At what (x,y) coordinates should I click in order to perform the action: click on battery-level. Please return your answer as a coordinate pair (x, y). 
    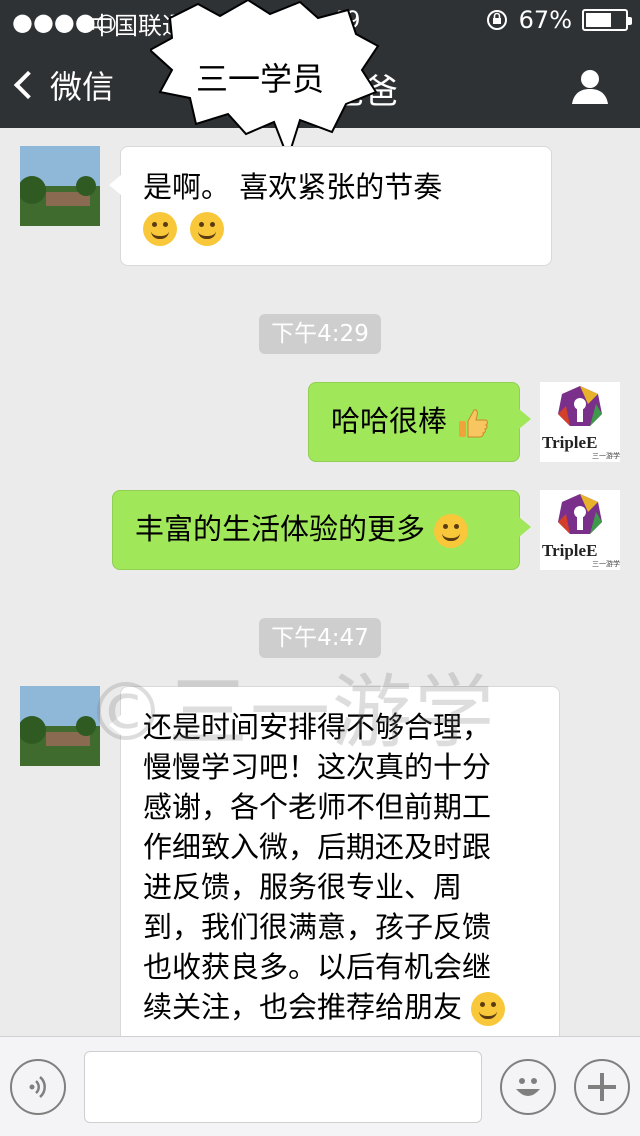
    Looking at the image, I should click on (598, 20).